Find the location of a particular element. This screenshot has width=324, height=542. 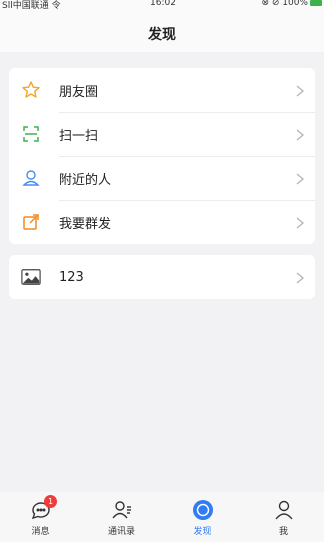

carrier-text: Sll中国联通 令 is located at coordinates (31, 6).